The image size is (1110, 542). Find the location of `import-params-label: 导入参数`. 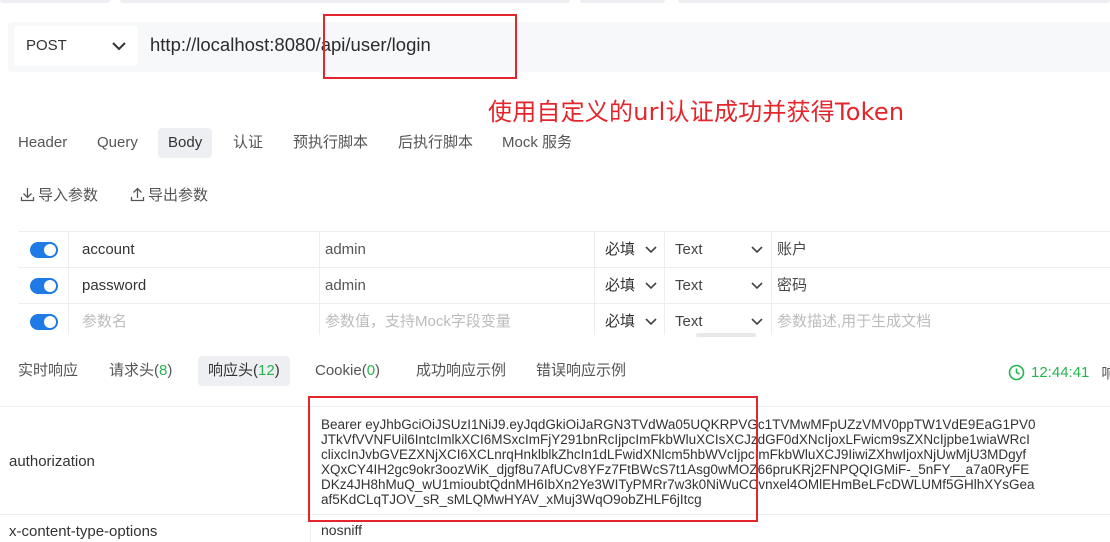

import-params-label: 导入参数 is located at coordinates (68, 195).